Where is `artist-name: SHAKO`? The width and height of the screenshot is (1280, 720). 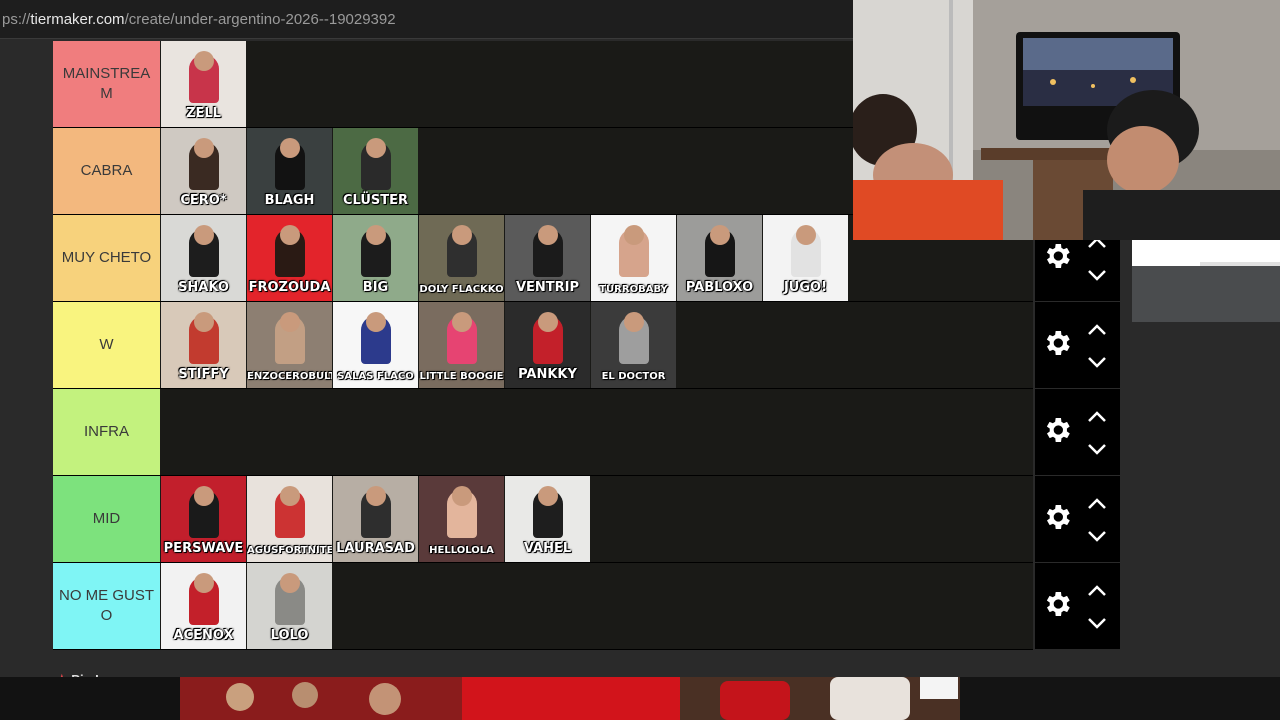
artist-name: SHAKO is located at coordinates (203, 287).